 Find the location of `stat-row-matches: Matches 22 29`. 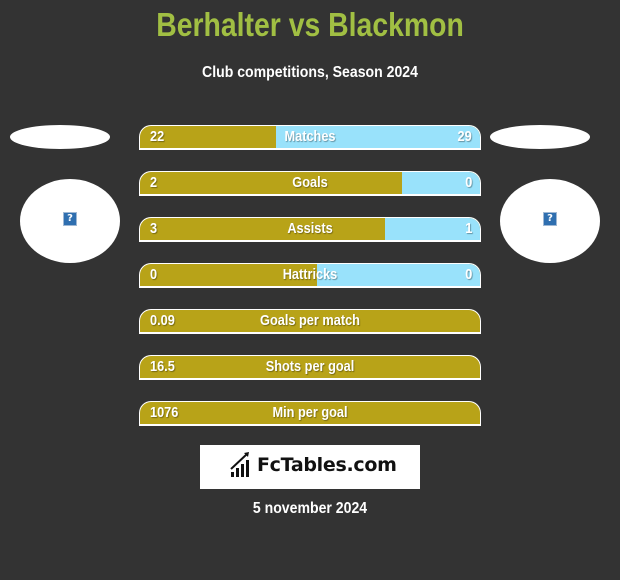

stat-row-matches: Matches 22 29 is located at coordinates (310, 137).